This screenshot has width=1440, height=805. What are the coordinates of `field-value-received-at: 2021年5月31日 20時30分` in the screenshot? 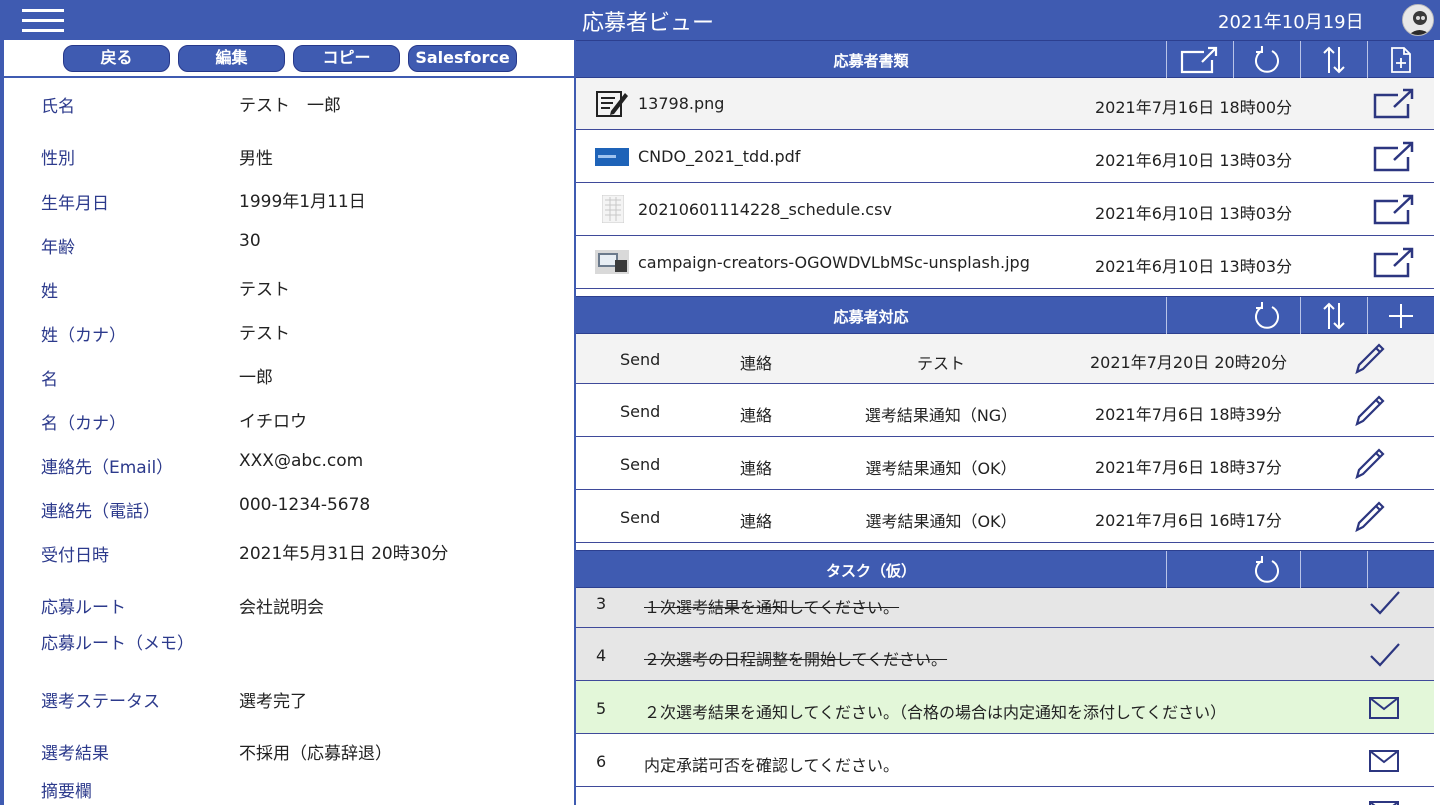 It's located at (344, 554).